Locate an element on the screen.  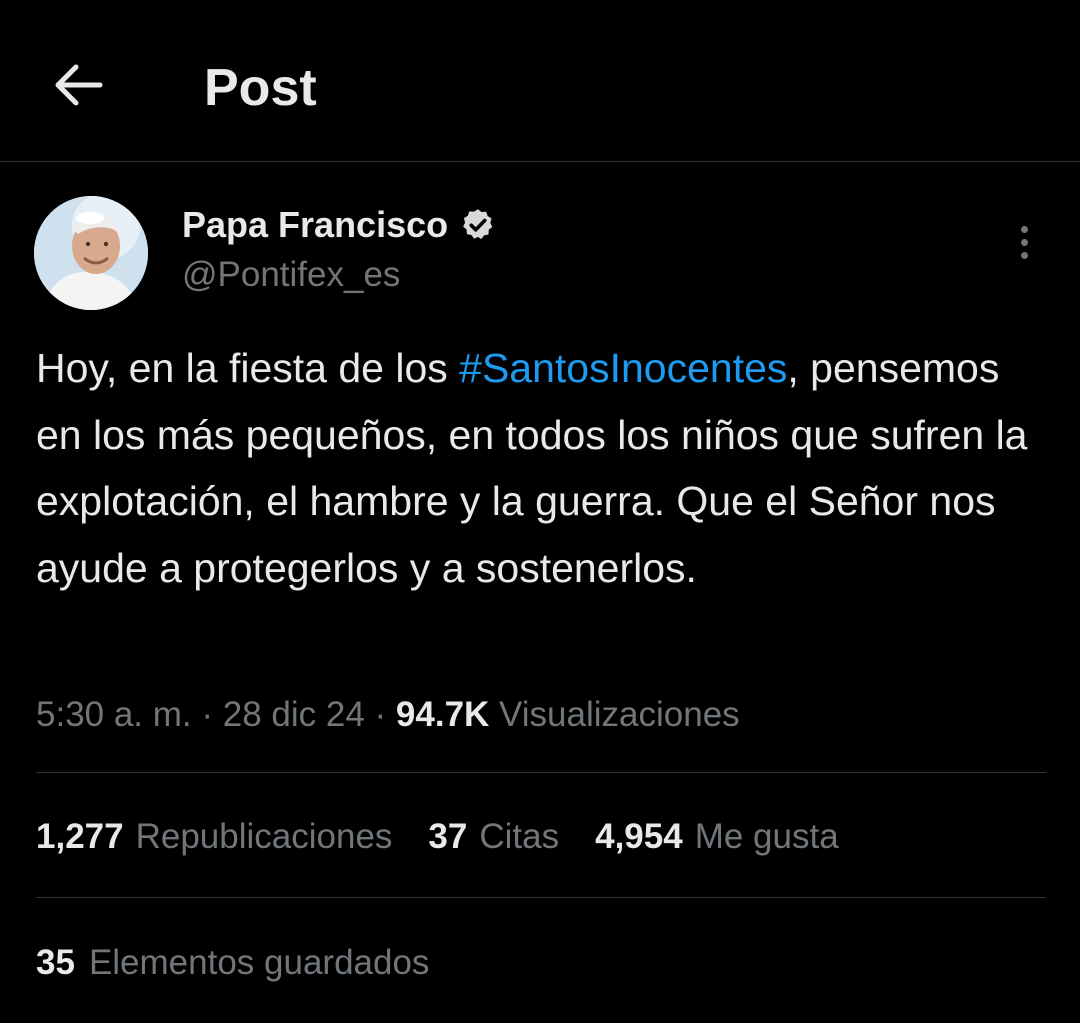
likes-label: Me gusta is located at coordinates (766, 836).